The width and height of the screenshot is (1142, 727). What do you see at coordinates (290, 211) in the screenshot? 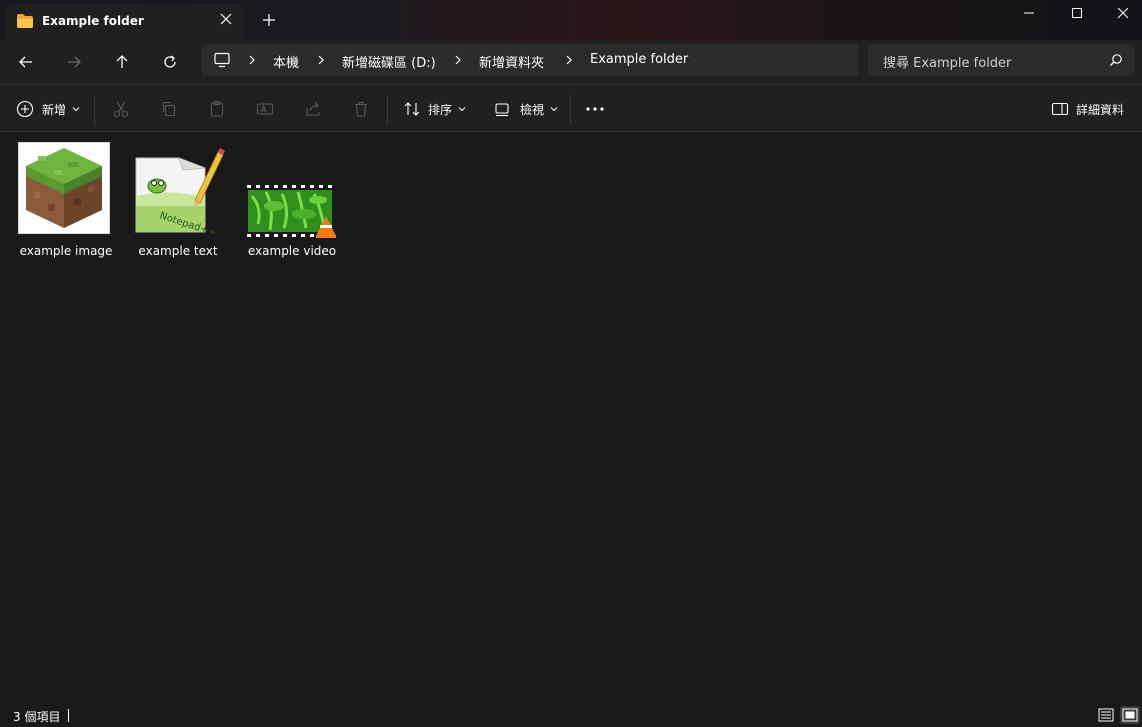
I see `vlc-video-file-icon` at bounding box center [290, 211].